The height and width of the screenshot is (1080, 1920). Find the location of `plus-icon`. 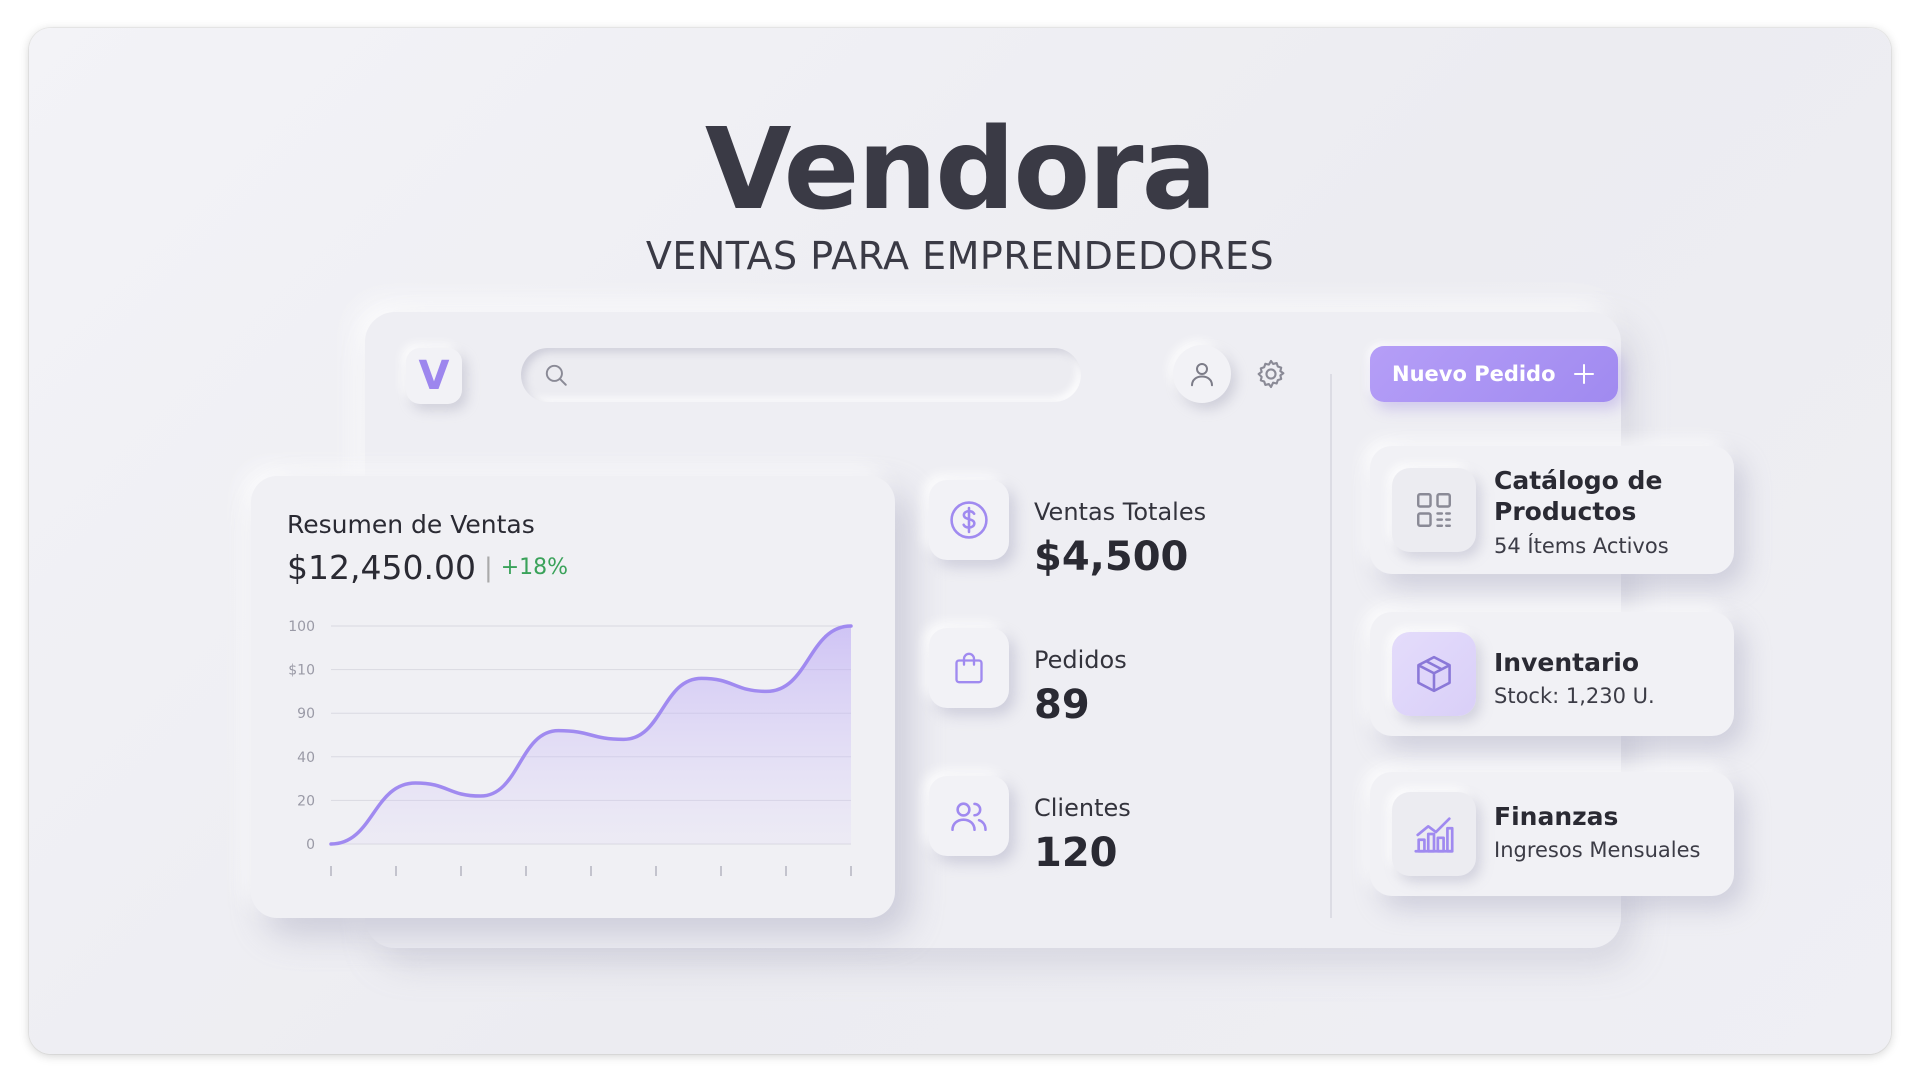

plus-icon is located at coordinates (1584, 374).